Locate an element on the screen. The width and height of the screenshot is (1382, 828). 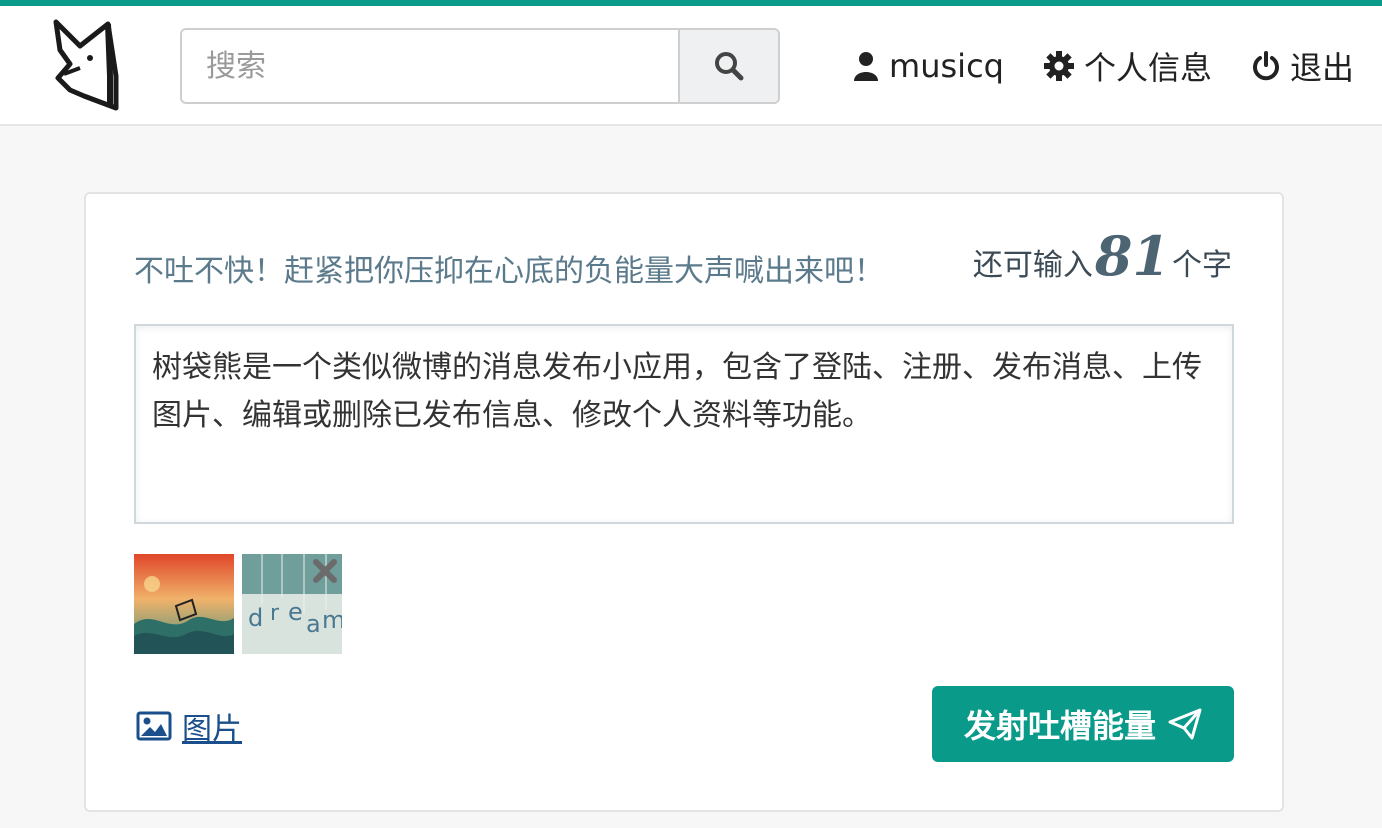
submit-label: 发射吐槽能量 is located at coordinates (1059, 726).